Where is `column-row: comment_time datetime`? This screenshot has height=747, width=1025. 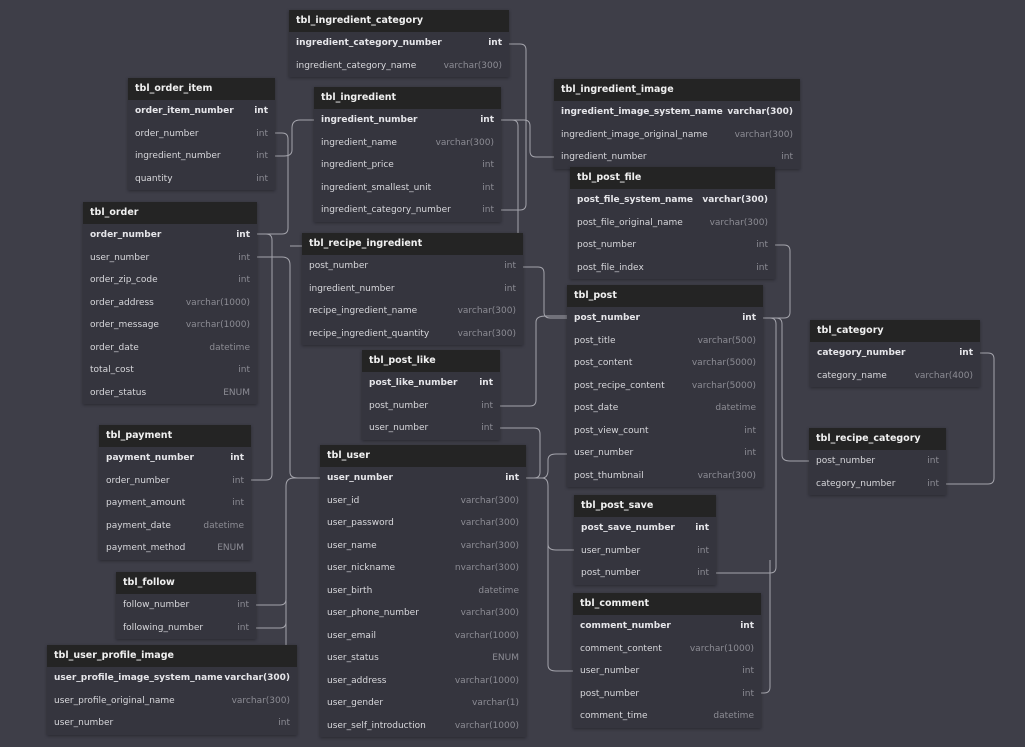
column-row: comment_time datetime is located at coordinates (667, 716).